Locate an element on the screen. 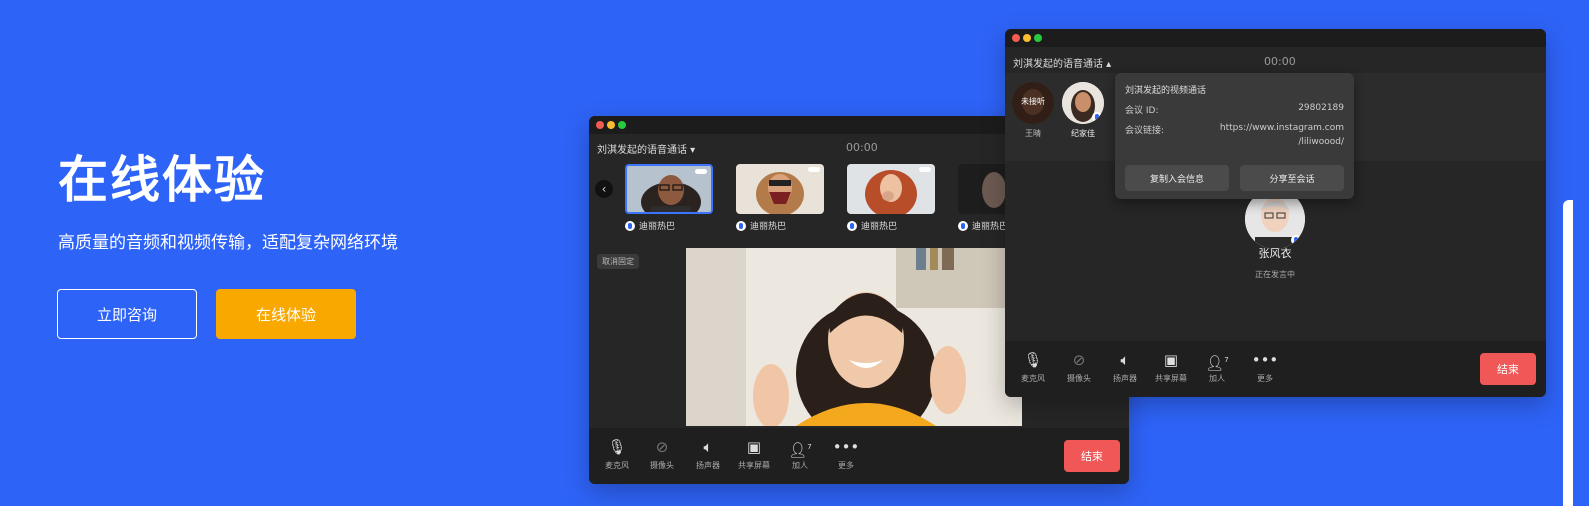 The image size is (1589, 506). share-to-chat-button: 分享至会话 is located at coordinates (1292, 178).